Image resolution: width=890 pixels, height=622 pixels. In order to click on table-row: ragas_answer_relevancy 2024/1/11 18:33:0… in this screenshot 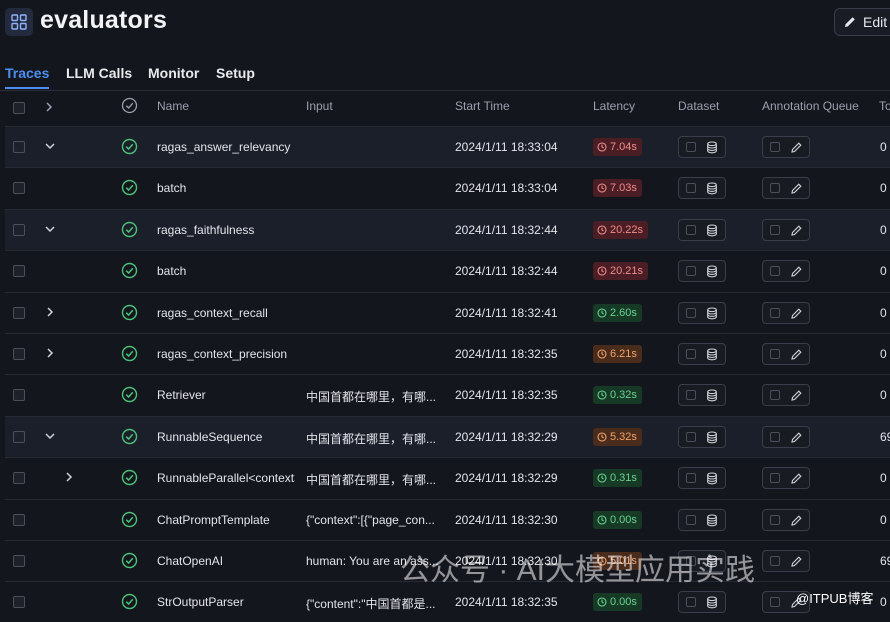, I will do `click(447, 146)`.